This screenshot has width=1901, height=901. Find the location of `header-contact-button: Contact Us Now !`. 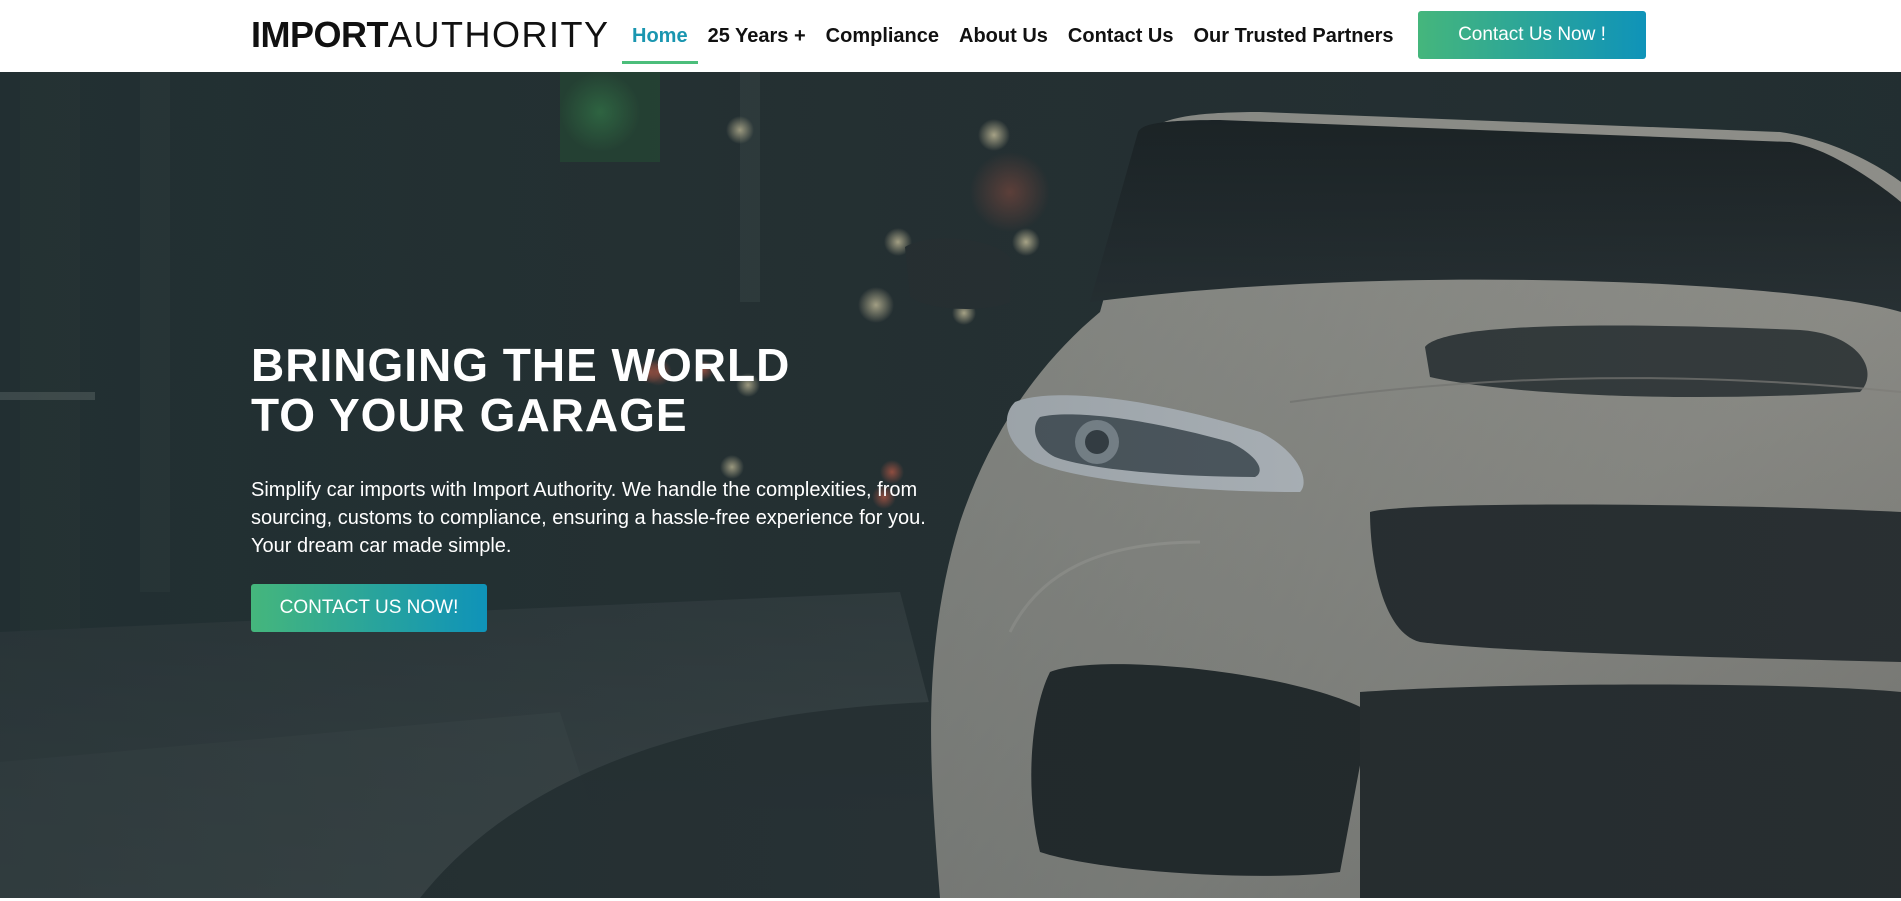

header-contact-button: Contact Us Now ! is located at coordinates (1532, 35).